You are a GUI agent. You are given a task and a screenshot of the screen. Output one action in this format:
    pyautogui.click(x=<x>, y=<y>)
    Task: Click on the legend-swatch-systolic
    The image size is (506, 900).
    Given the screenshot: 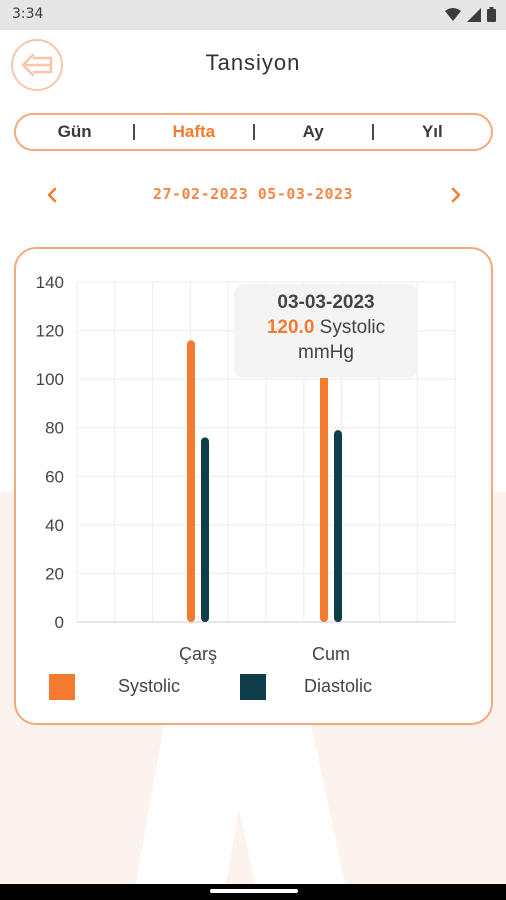 What is the action you would take?
    pyautogui.click(x=62, y=687)
    